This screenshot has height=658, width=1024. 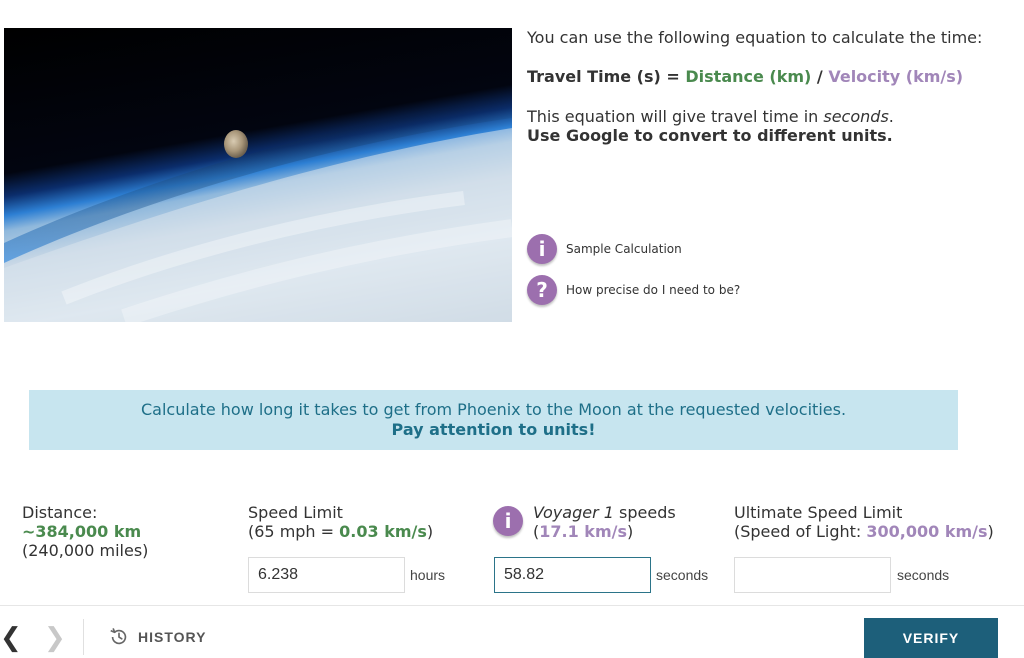 I want to click on light-speed-subtitle: (Speed of Light: 300,000 km/s), so click(x=864, y=531).